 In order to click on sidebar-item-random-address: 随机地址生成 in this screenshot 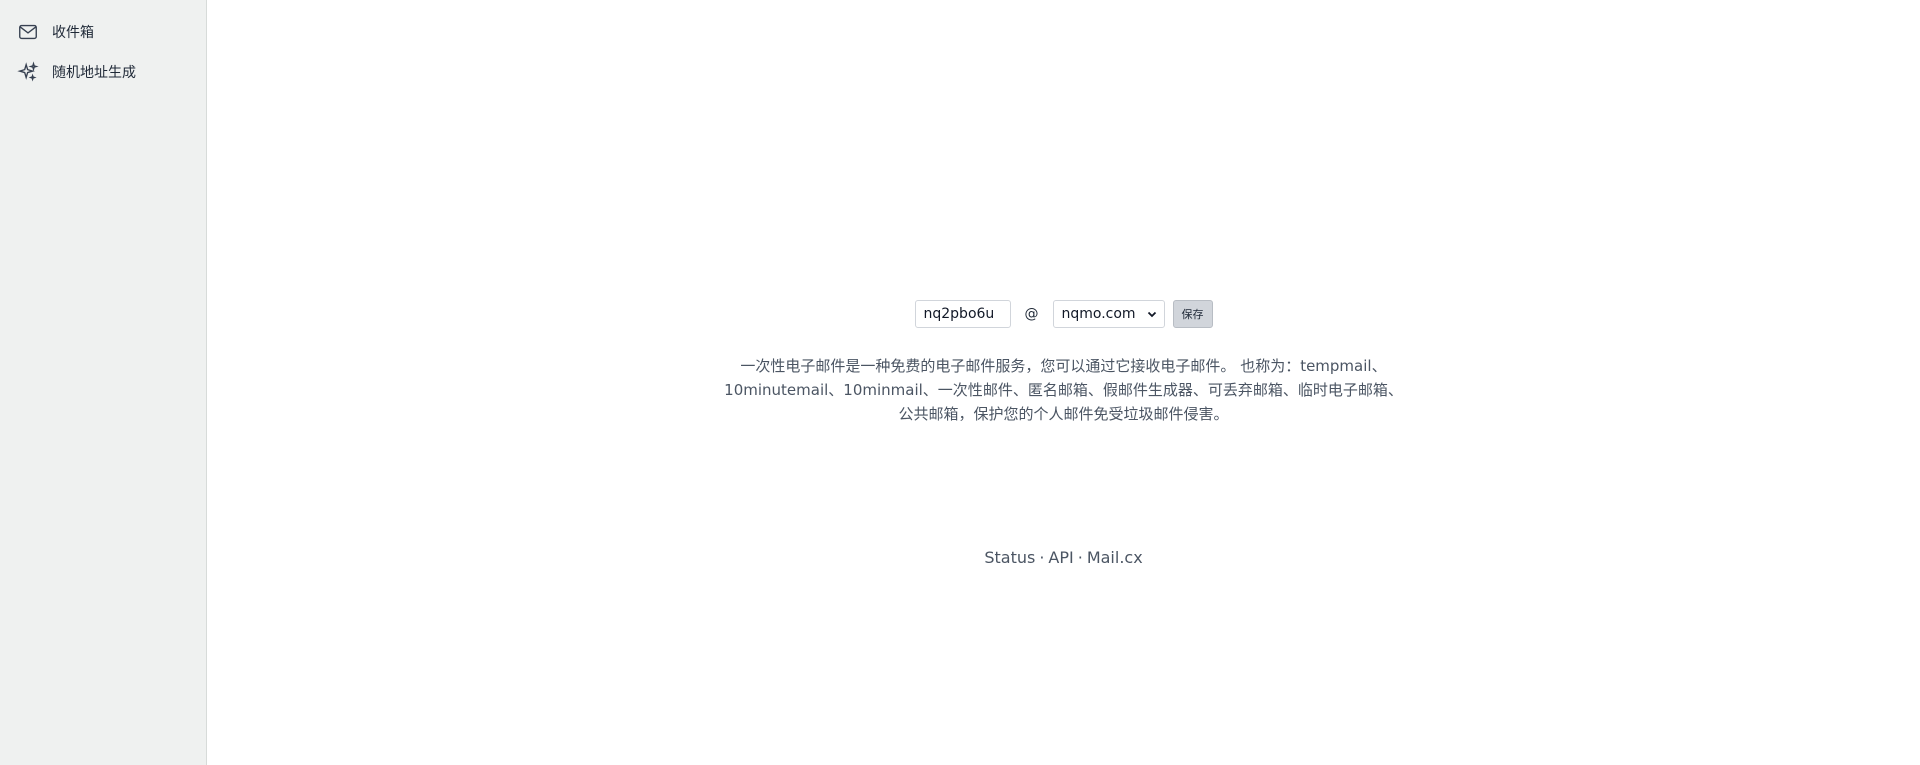, I will do `click(103, 72)`.